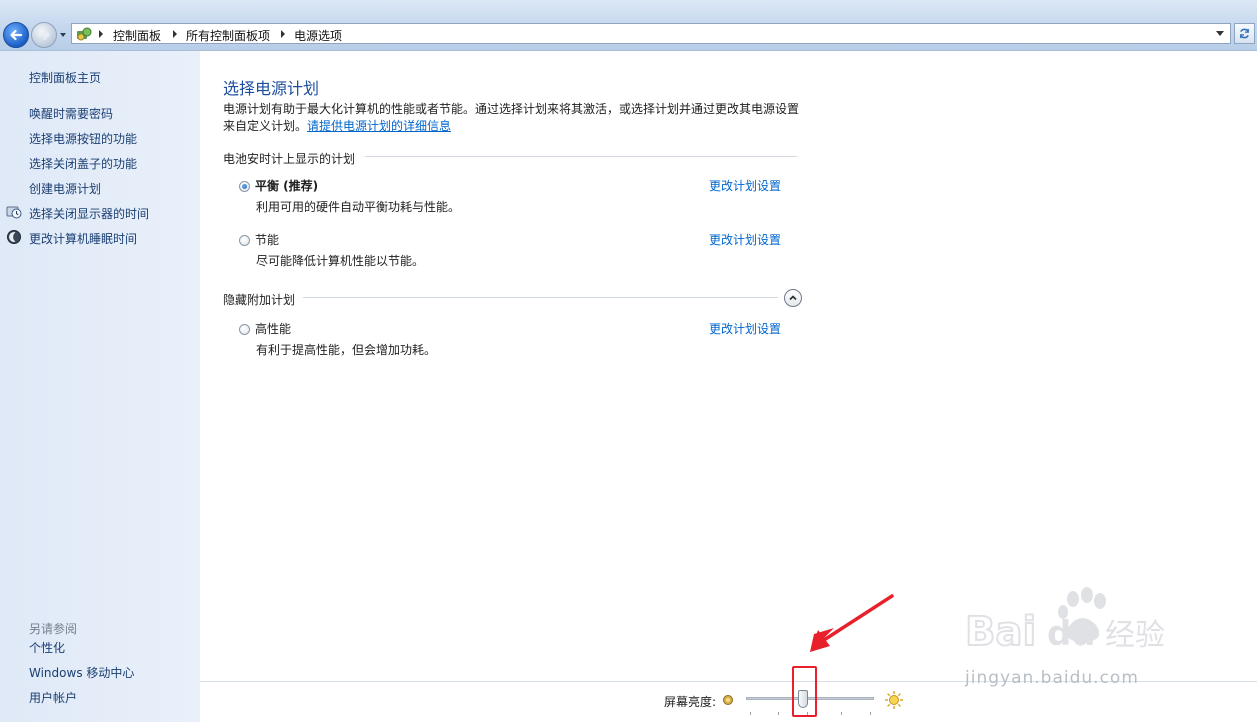  I want to click on refresh-button, so click(1244, 33).